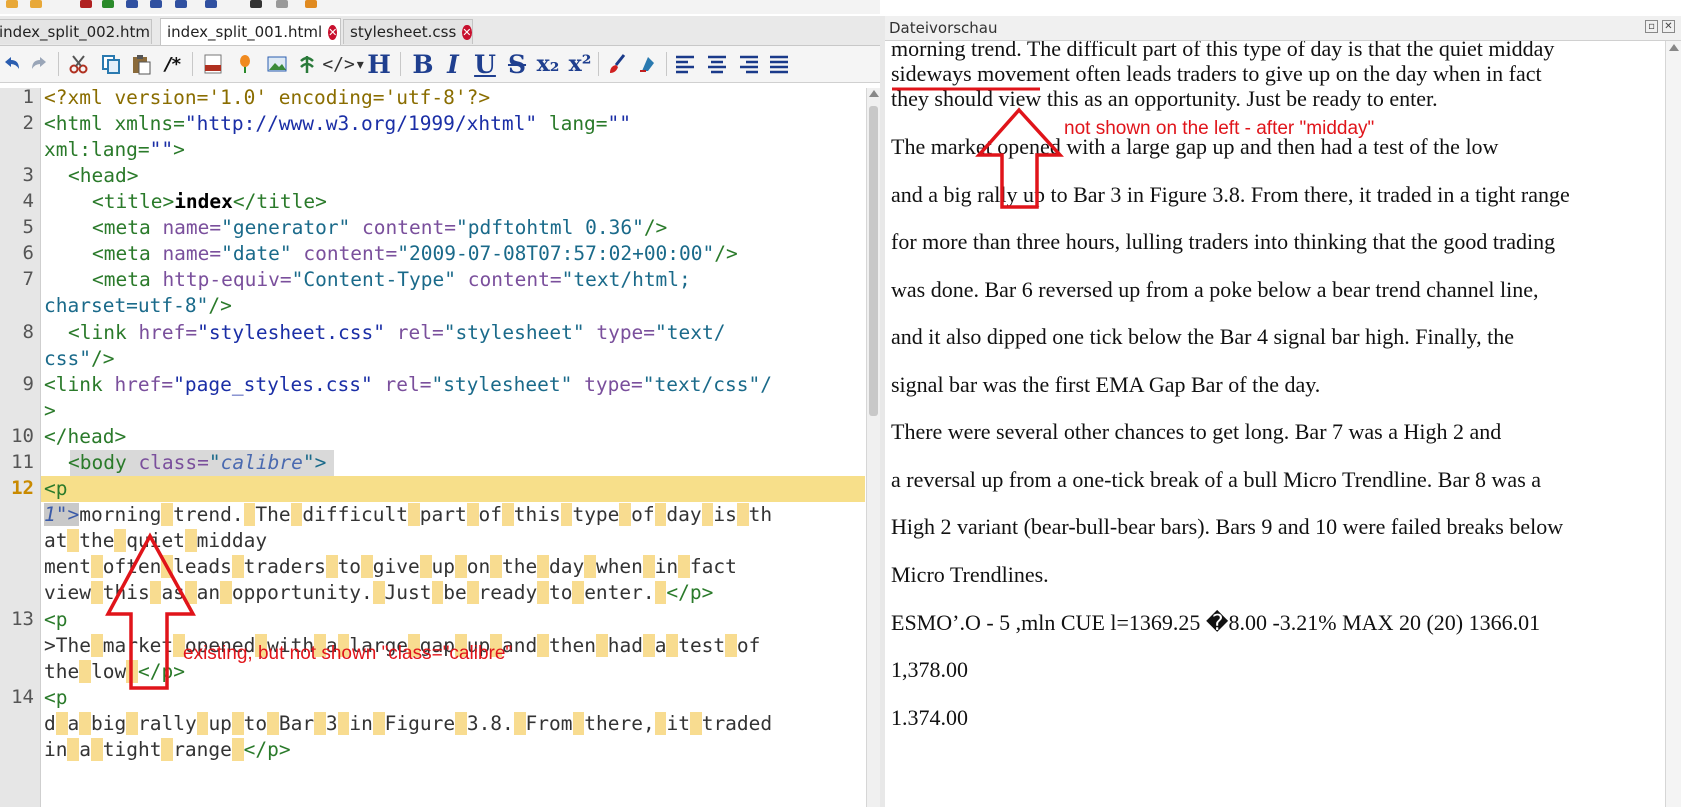 This screenshot has width=1681, height=807. Describe the element at coordinates (22, 697) in the screenshot. I see `line-number: 14` at that location.